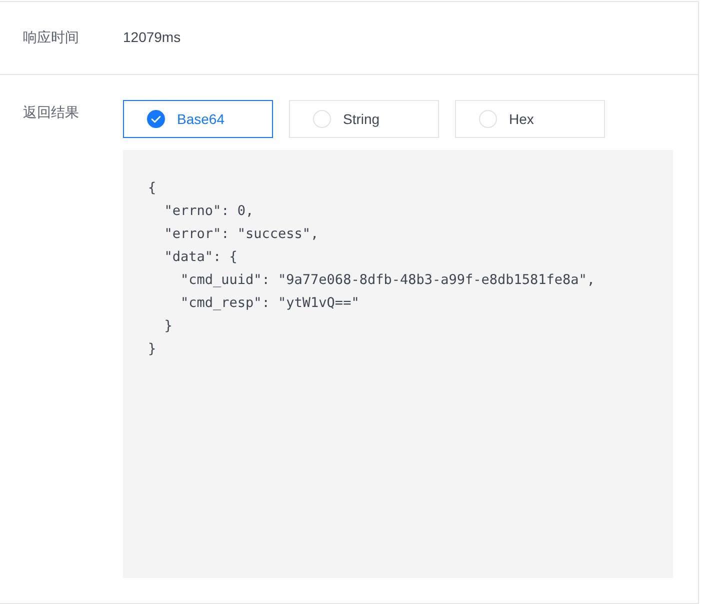 The image size is (702, 604). What do you see at coordinates (530, 119) in the screenshot?
I see `format-radio-option: Hex` at bounding box center [530, 119].